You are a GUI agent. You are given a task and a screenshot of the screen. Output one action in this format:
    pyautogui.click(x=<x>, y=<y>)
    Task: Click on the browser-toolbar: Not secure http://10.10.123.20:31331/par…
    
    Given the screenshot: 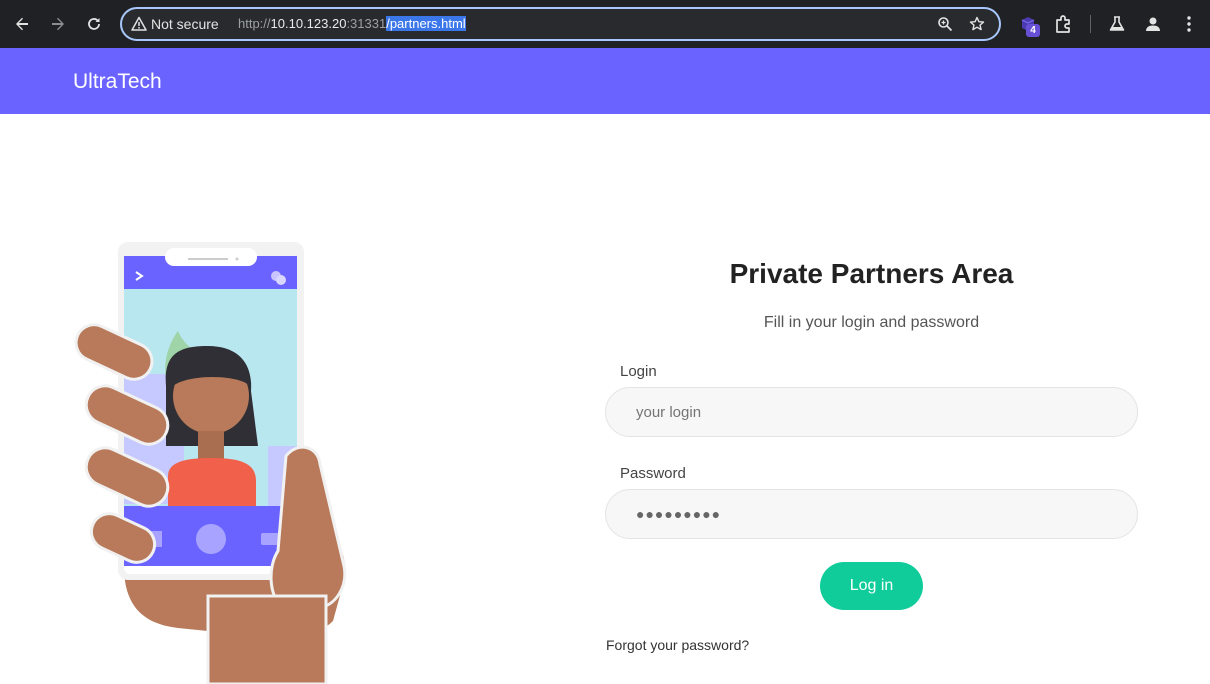 What is the action you would take?
    pyautogui.click(x=605, y=24)
    